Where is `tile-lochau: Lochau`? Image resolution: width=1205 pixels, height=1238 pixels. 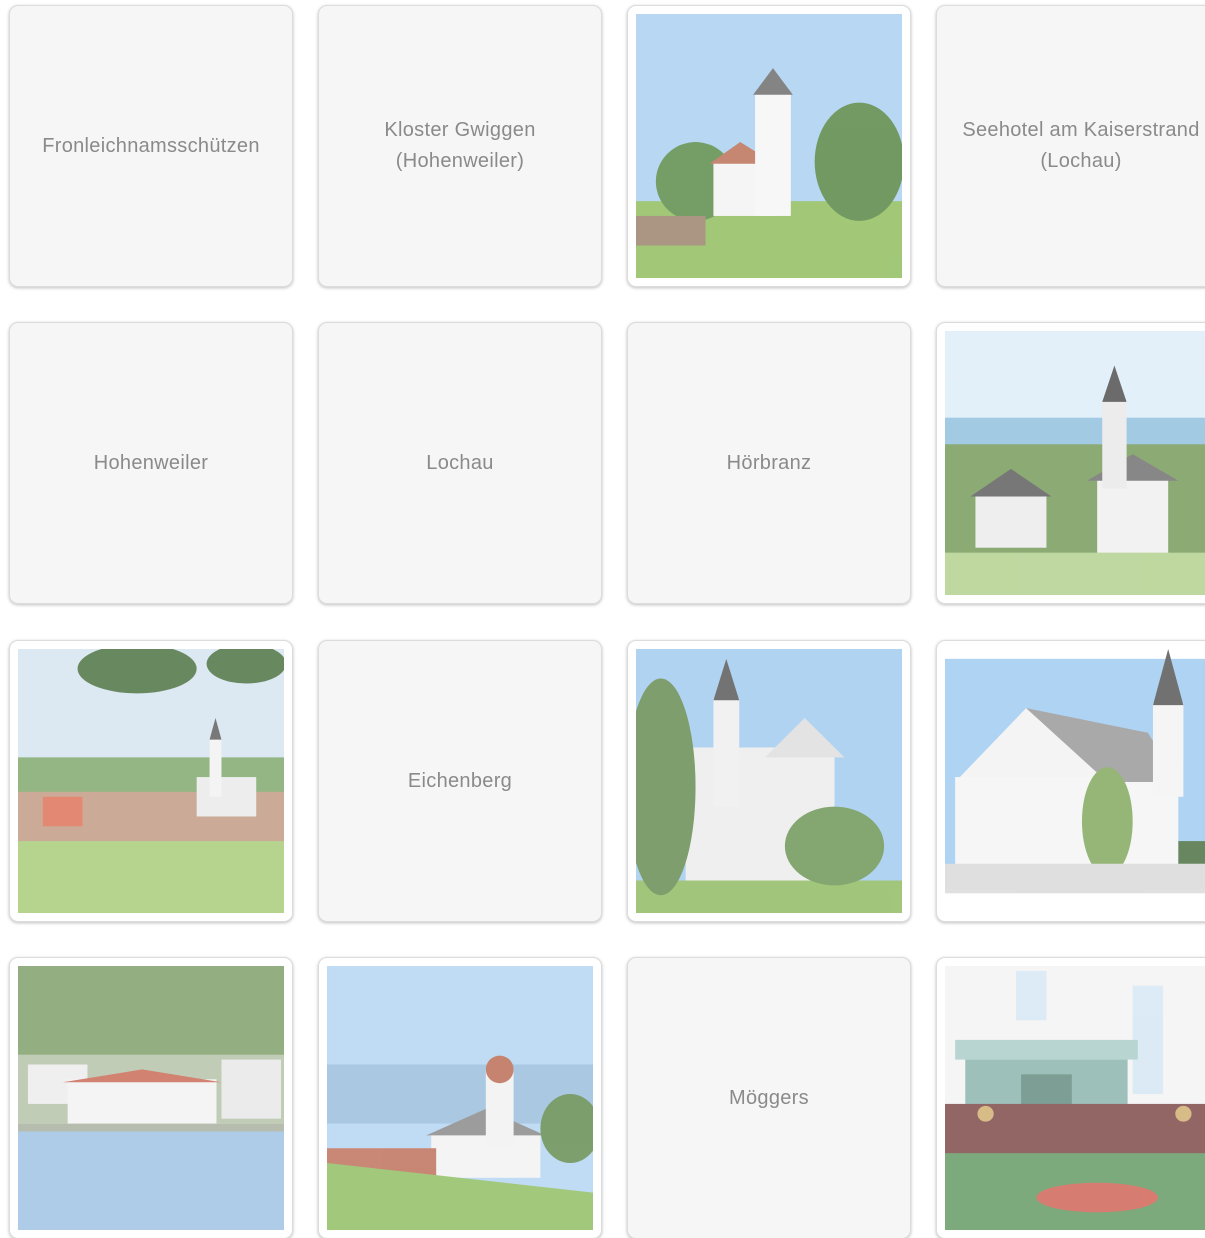 tile-lochau: Lochau is located at coordinates (460, 463).